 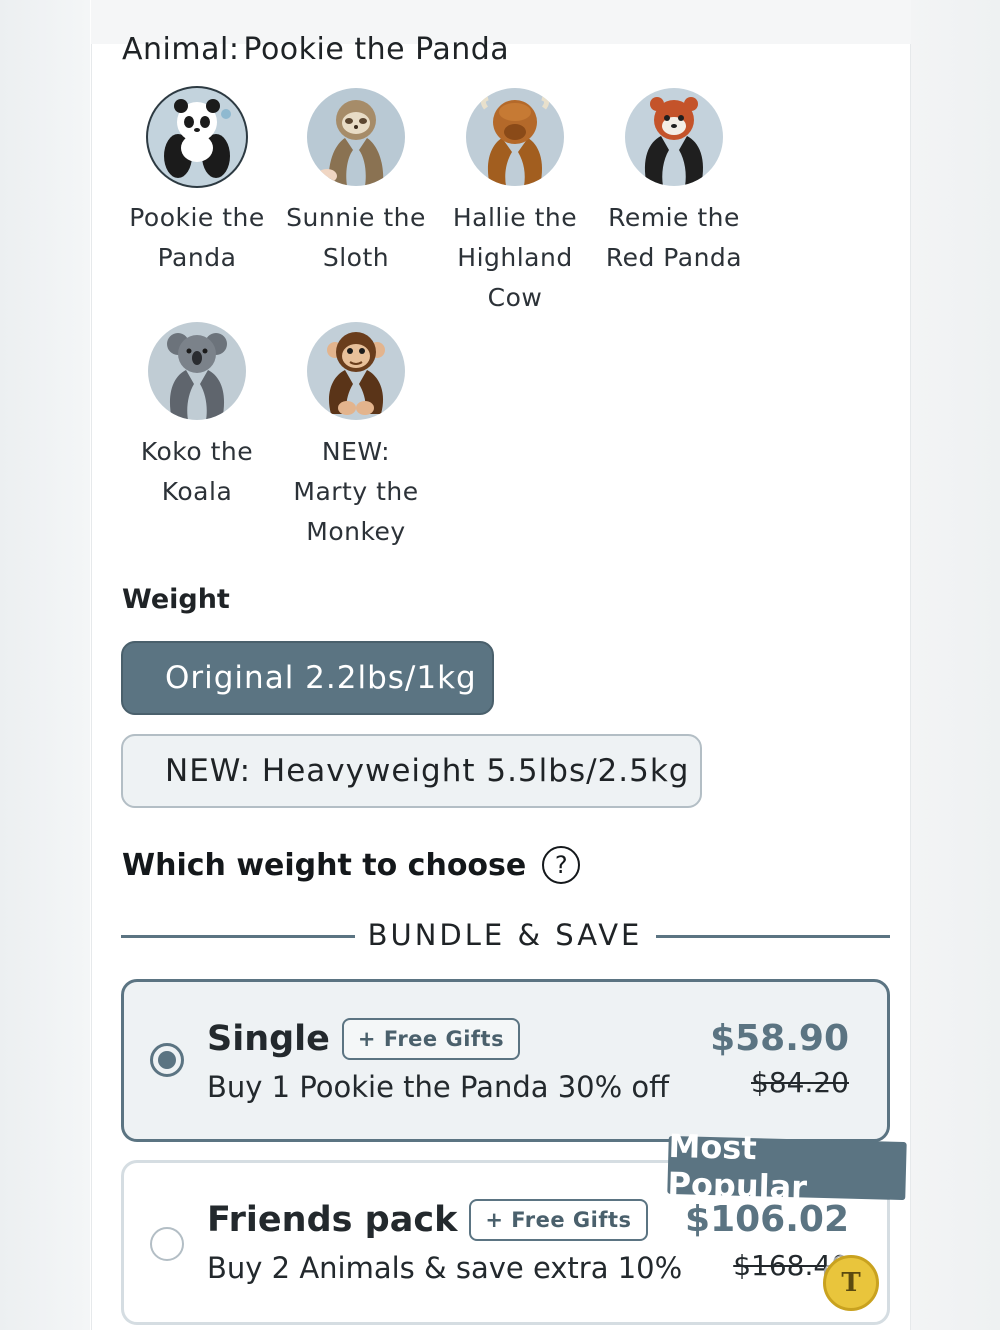 I want to click on weight-label: Weight, so click(x=176, y=599).